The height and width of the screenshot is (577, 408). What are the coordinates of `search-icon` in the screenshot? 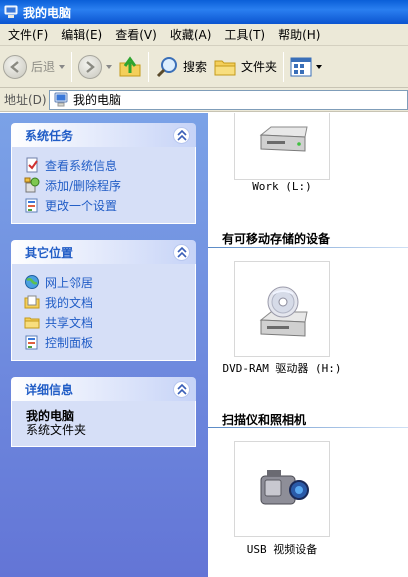 It's located at (167, 66).